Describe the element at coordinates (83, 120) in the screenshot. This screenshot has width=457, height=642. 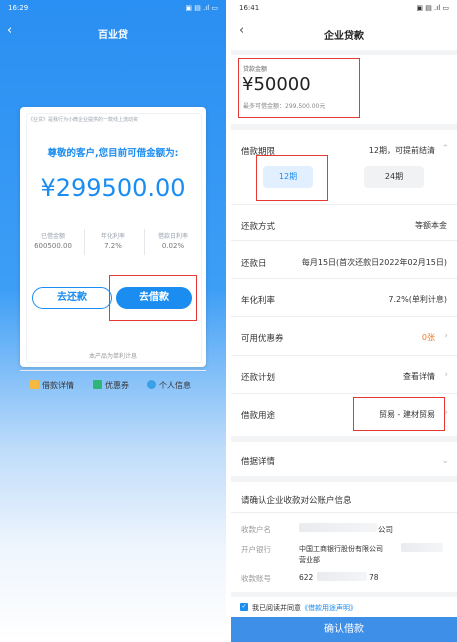
I see `product-note: 《业贷》是我行为小微企业提供的一款线上流动资` at that location.